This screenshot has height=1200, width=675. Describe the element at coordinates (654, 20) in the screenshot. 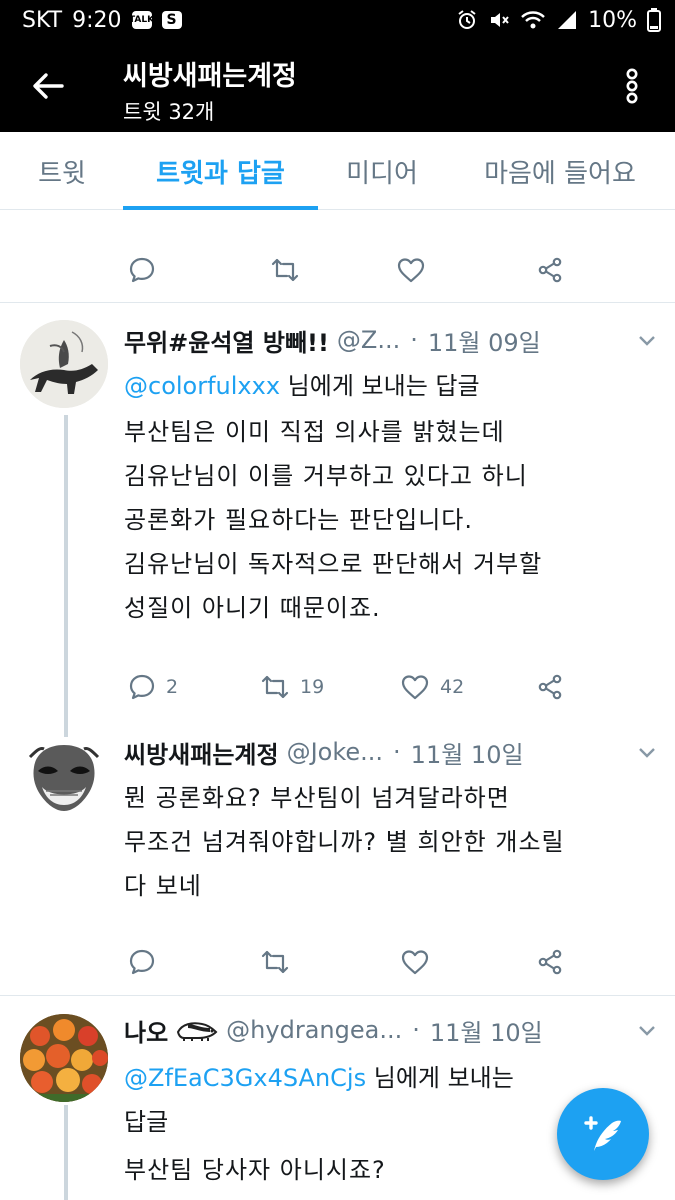

I see `battery-icon` at that location.